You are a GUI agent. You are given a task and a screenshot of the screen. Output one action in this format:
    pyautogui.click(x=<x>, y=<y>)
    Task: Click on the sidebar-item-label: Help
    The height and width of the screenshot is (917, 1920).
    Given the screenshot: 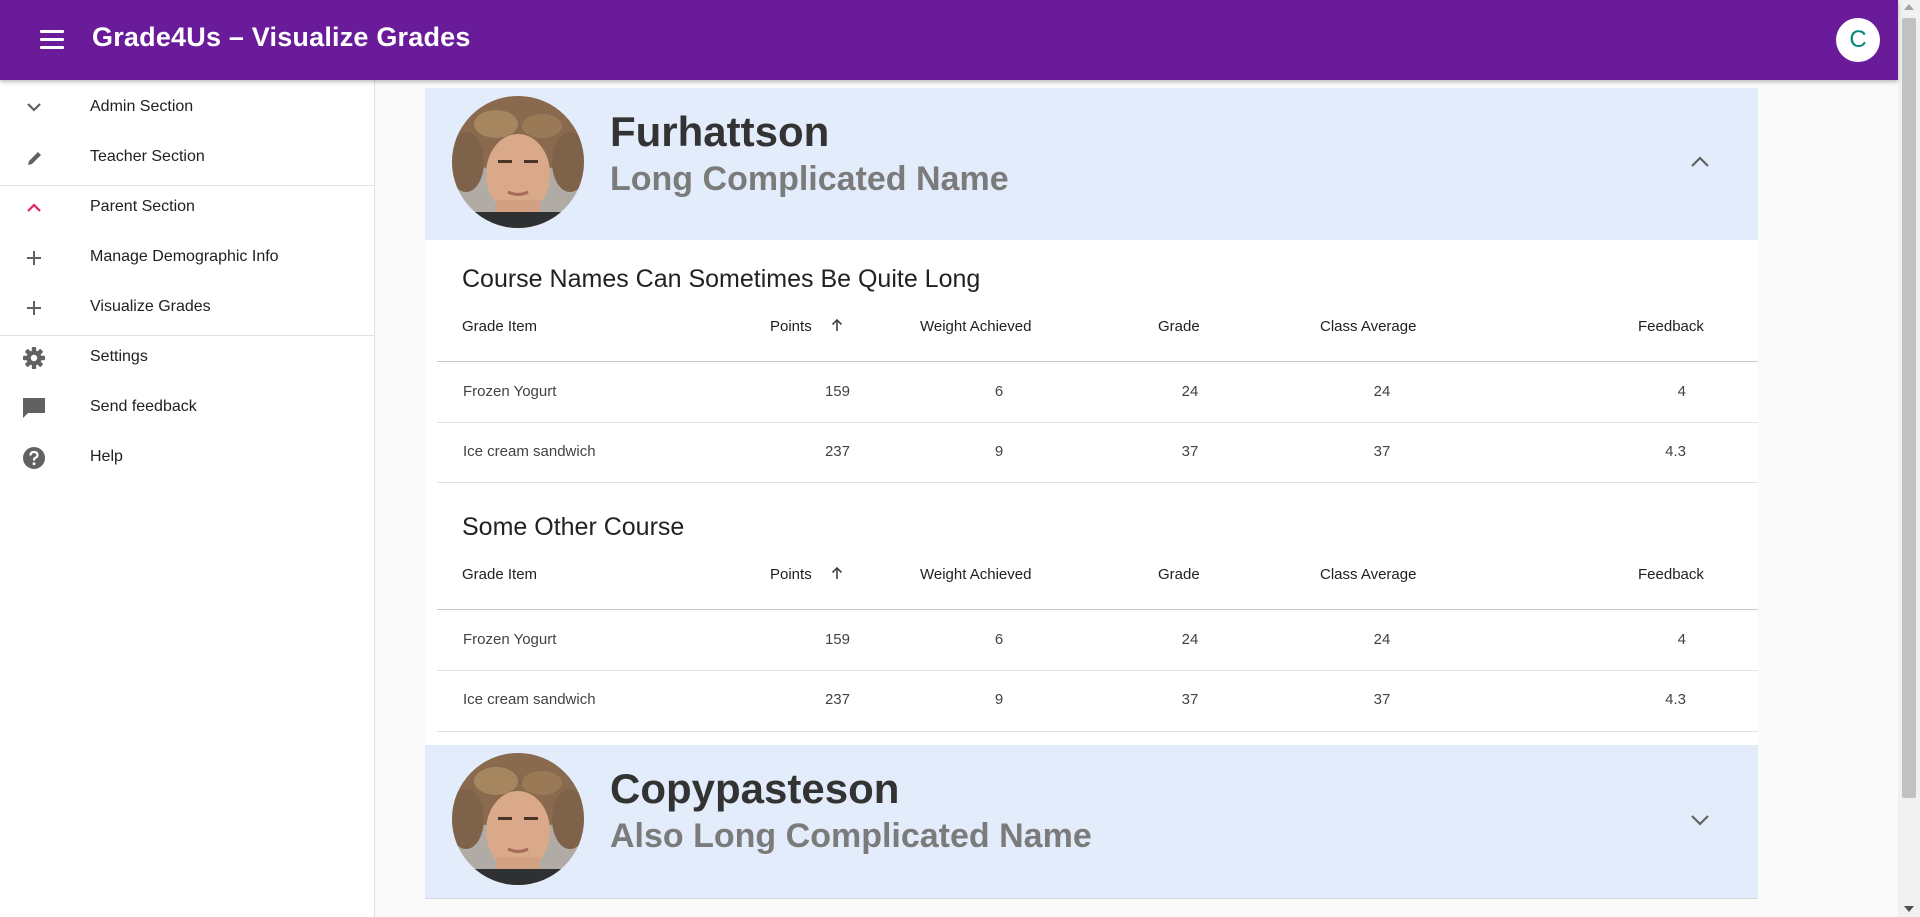 What is the action you would take?
    pyautogui.click(x=106, y=456)
    